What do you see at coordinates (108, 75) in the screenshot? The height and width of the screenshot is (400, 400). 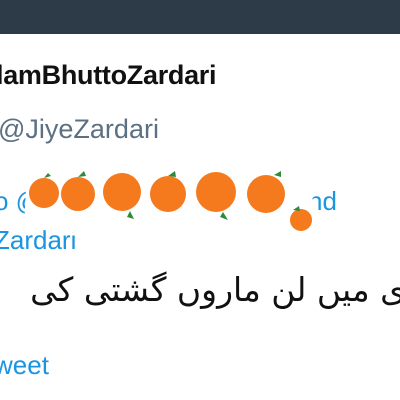 I see `profile-display-name: lamBhuttoZardari` at bounding box center [108, 75].